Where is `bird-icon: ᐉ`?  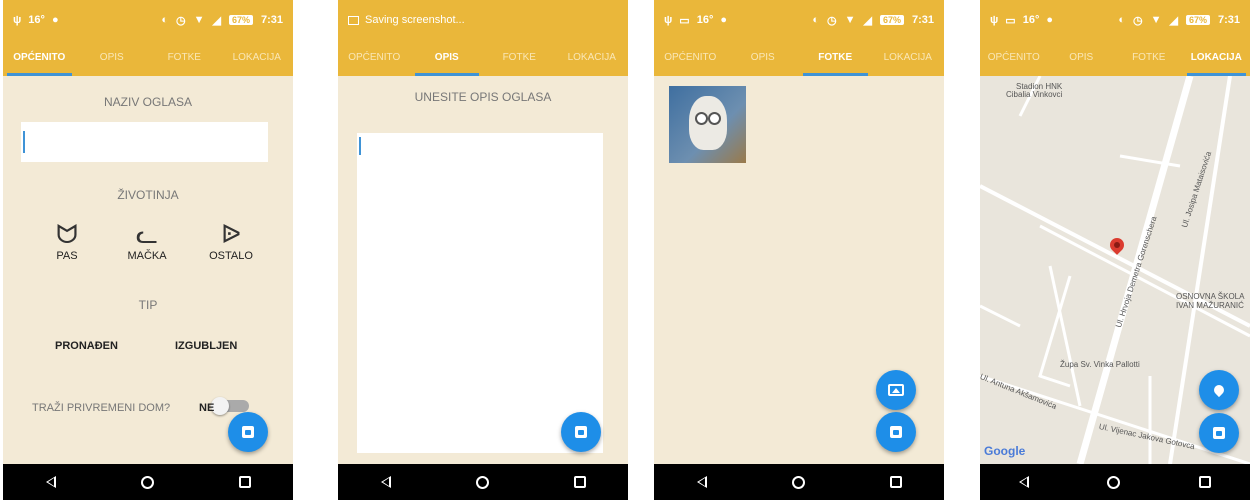
bird-icon: ᐉ is located at coordinates (231, 234).